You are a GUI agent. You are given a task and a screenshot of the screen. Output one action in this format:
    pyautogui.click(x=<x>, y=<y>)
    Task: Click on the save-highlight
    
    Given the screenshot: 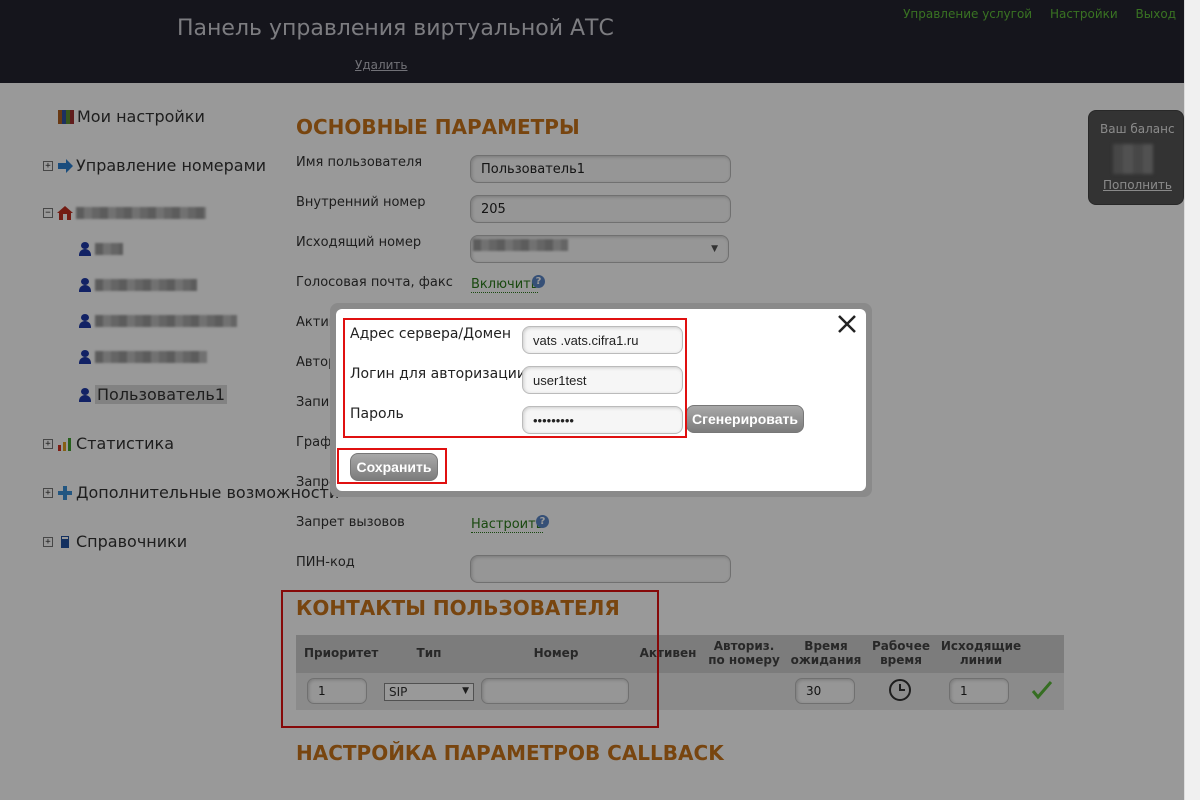 What is the action you would take?
    pyautogui.click(x=392, y=466)
    